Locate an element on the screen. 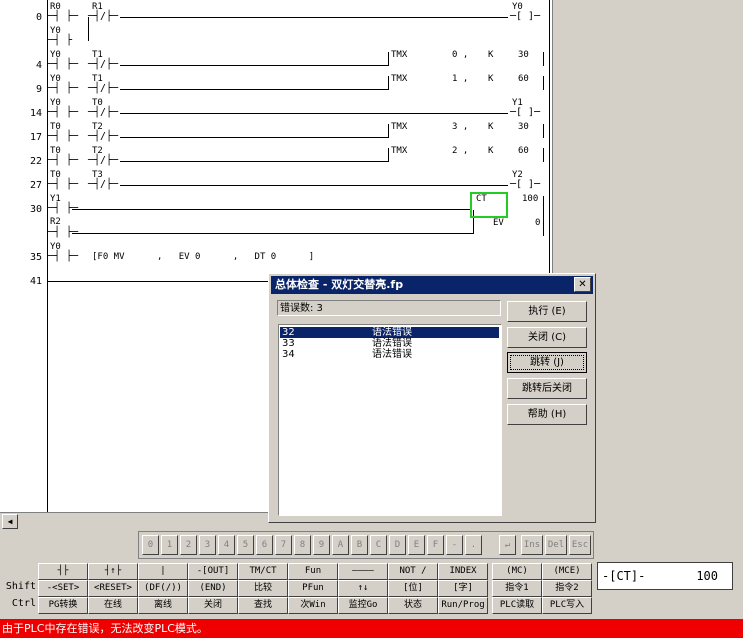 This screenshot has height=638, width=743. key-b: B is located at coordinates (359, 545).